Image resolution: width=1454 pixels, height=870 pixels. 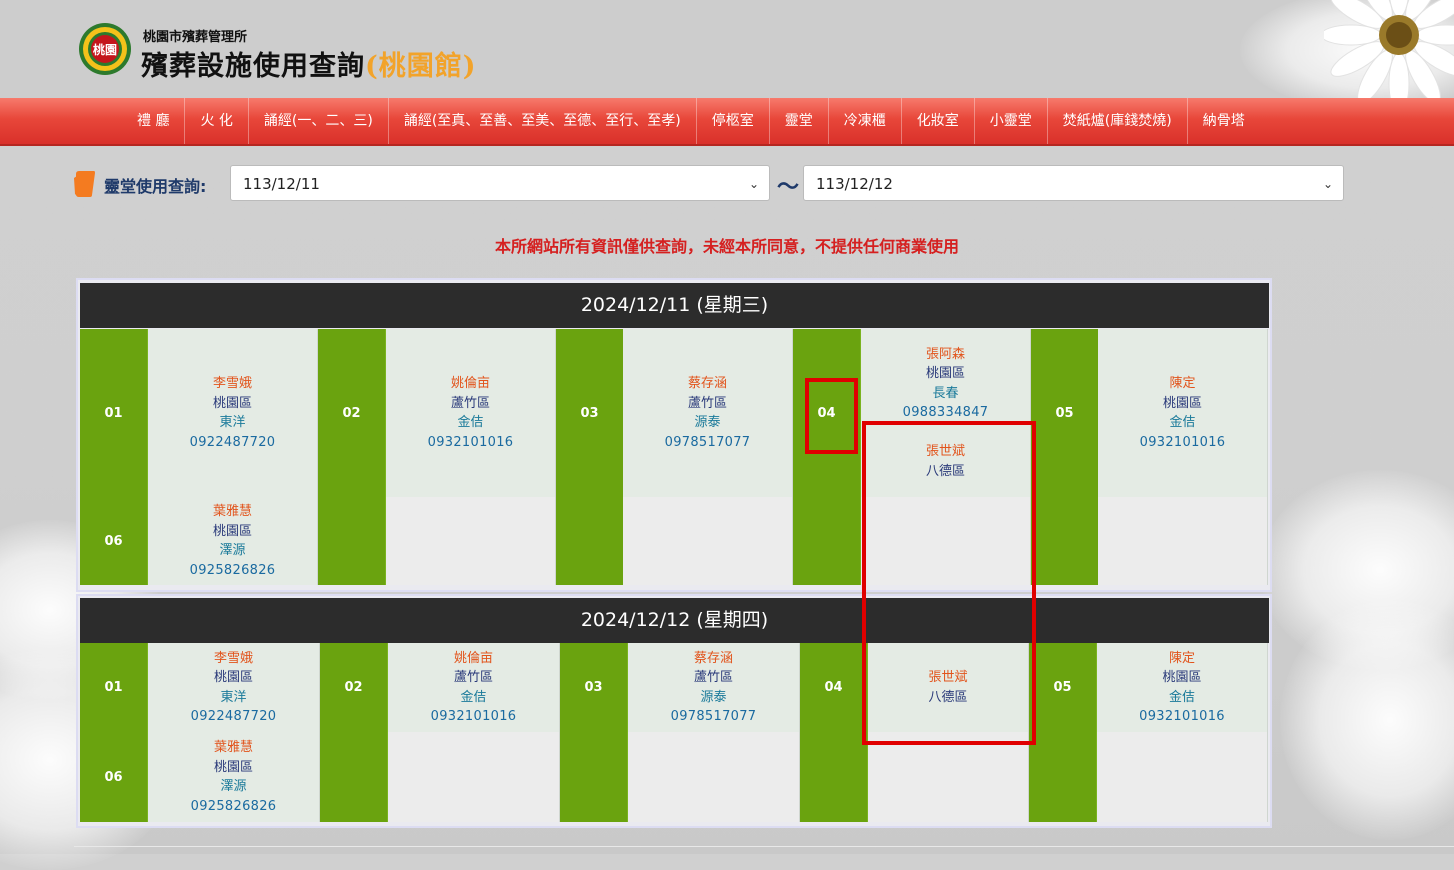 I want to click on nav-item-4: 停柩室, so click(x=732, y=121).